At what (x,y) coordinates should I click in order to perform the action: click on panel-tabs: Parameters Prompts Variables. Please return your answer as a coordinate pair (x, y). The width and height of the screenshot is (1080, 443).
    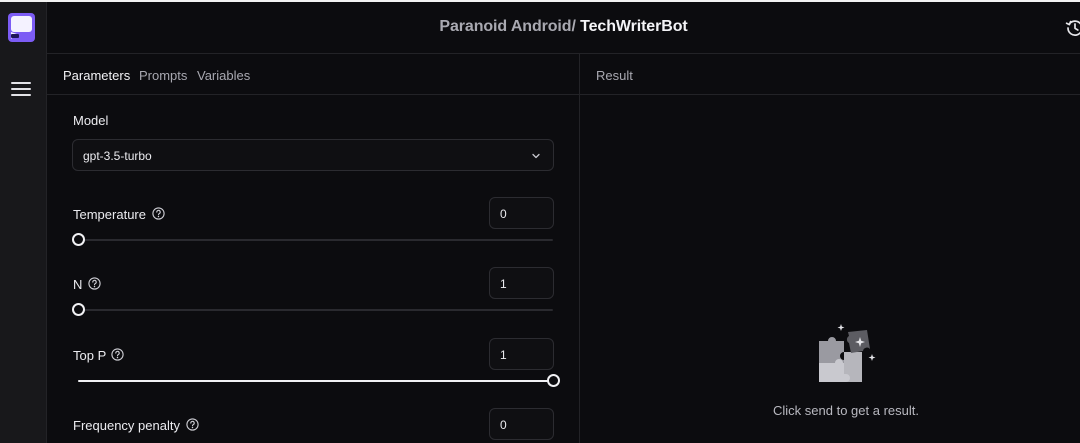
    Looking at the image, I should click on (313, 74).